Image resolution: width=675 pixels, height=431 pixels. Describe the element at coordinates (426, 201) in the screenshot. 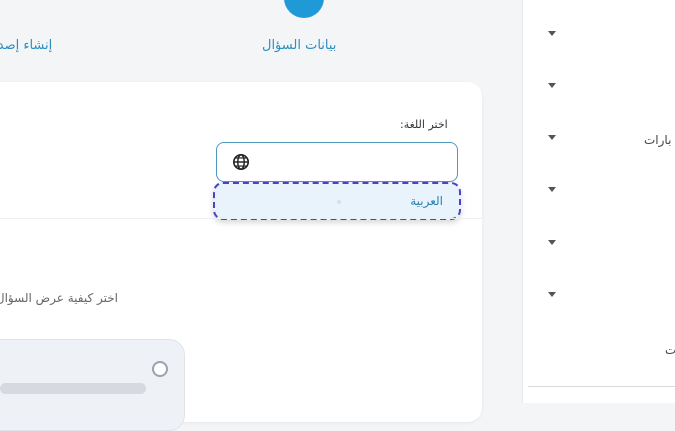

I see `language-option-arabic: العربية` at that location.